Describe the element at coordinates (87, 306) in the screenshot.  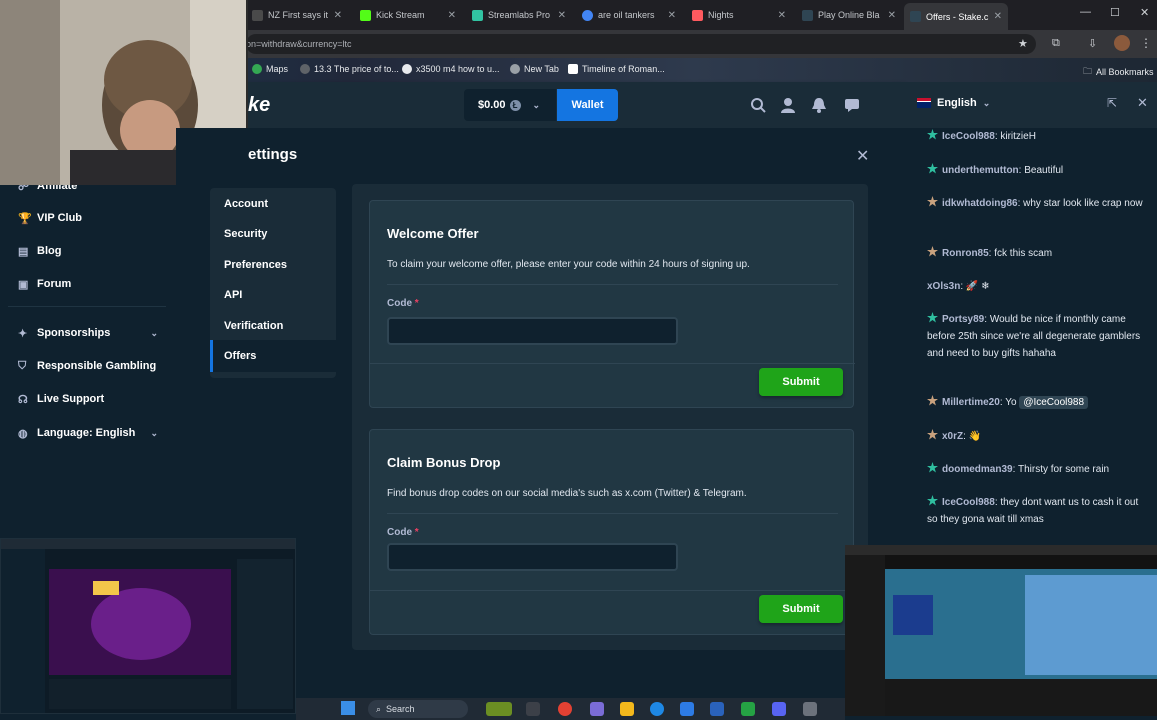
I see `sidebar-divider` at that location.